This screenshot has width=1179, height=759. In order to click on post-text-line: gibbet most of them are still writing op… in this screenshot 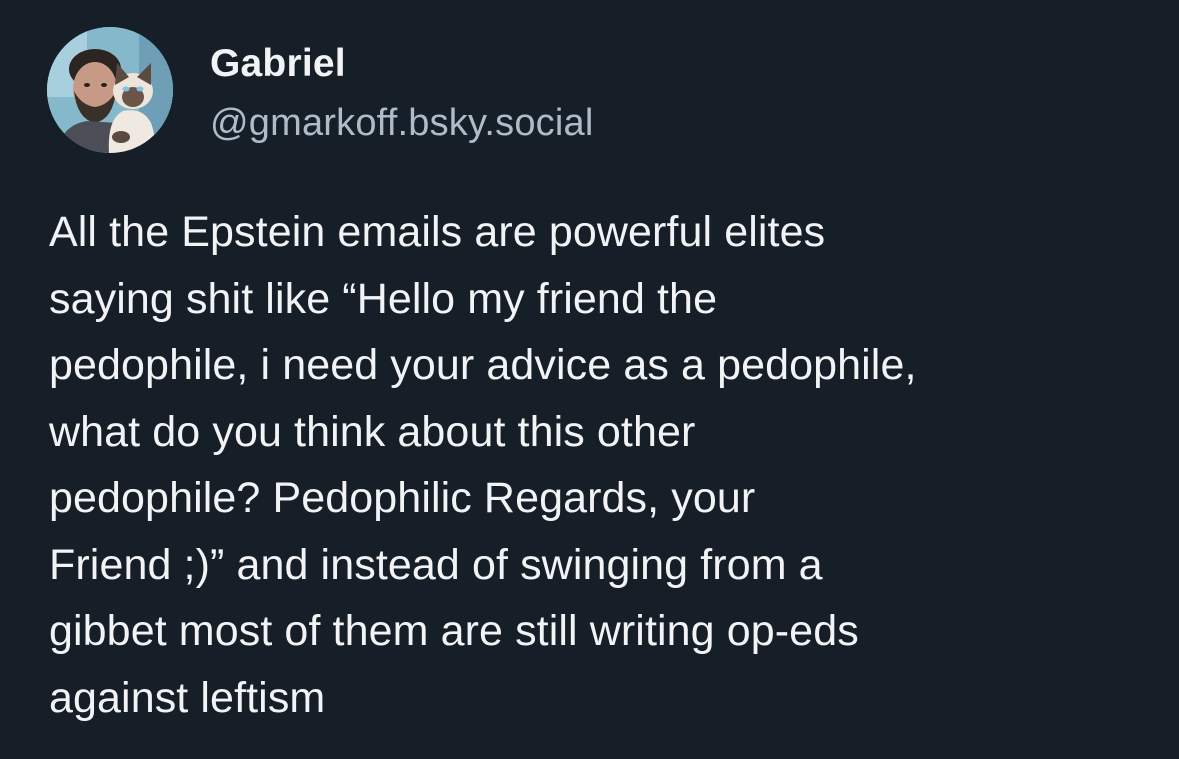, I will do `click(454, 631)`.